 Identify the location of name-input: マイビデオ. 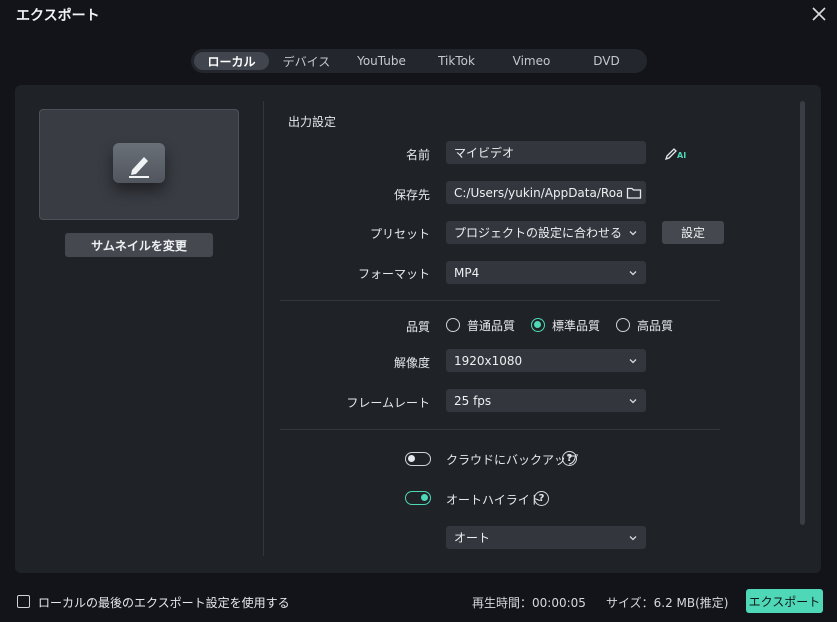
(546, 152).